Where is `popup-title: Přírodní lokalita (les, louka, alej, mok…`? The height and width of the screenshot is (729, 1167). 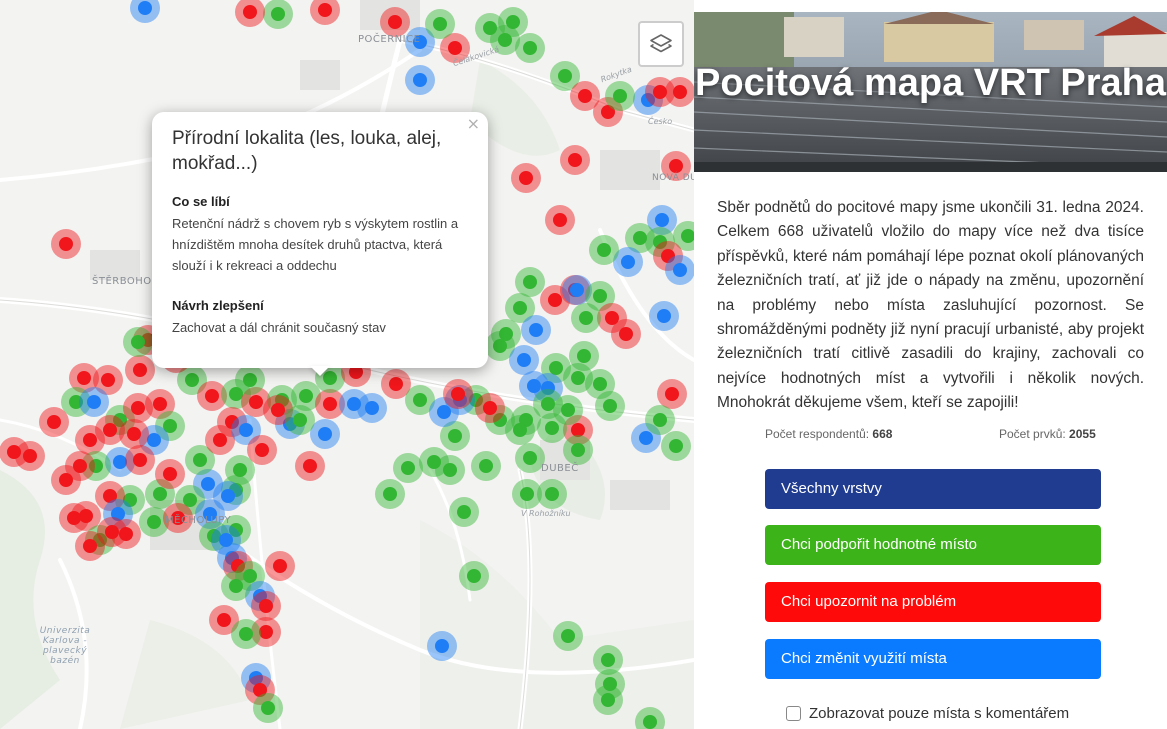 popup-title: Přírodní lokalita (les, louka, alej, mok… is located at coordinates (307, 151).